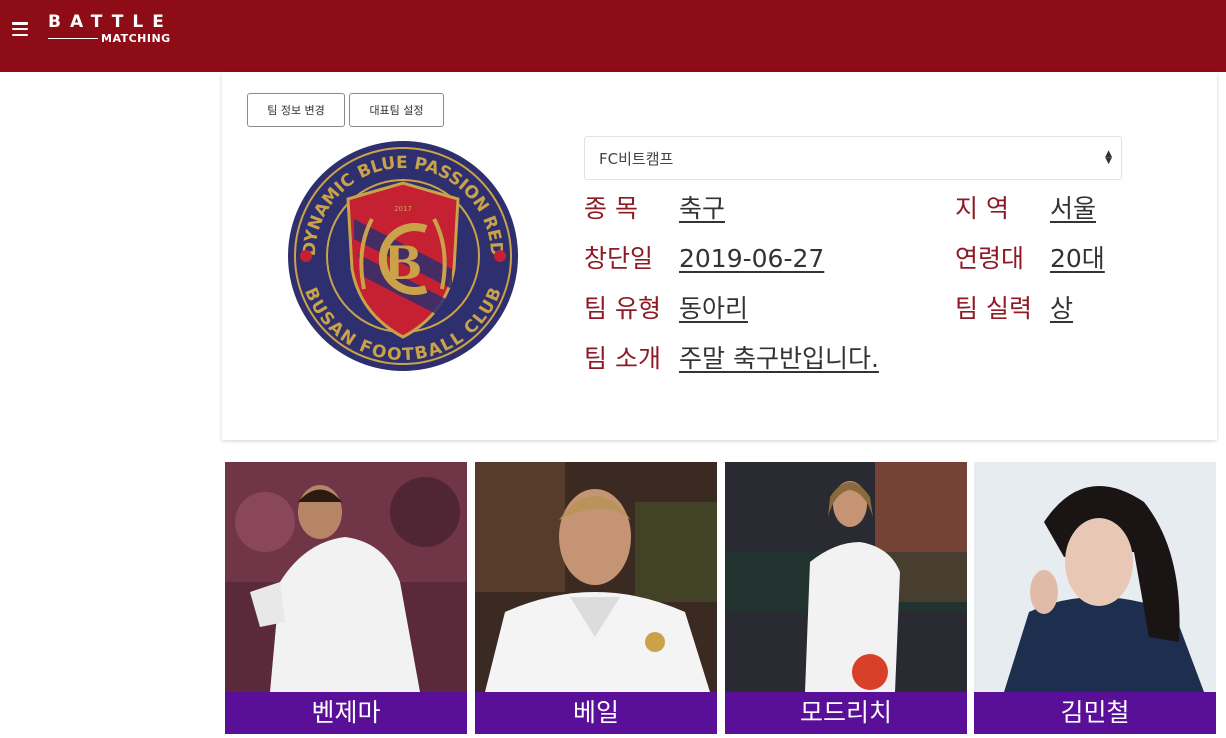 The image size is (1226, 738). I want to click on age-label: 연령대, so click(990, 258).